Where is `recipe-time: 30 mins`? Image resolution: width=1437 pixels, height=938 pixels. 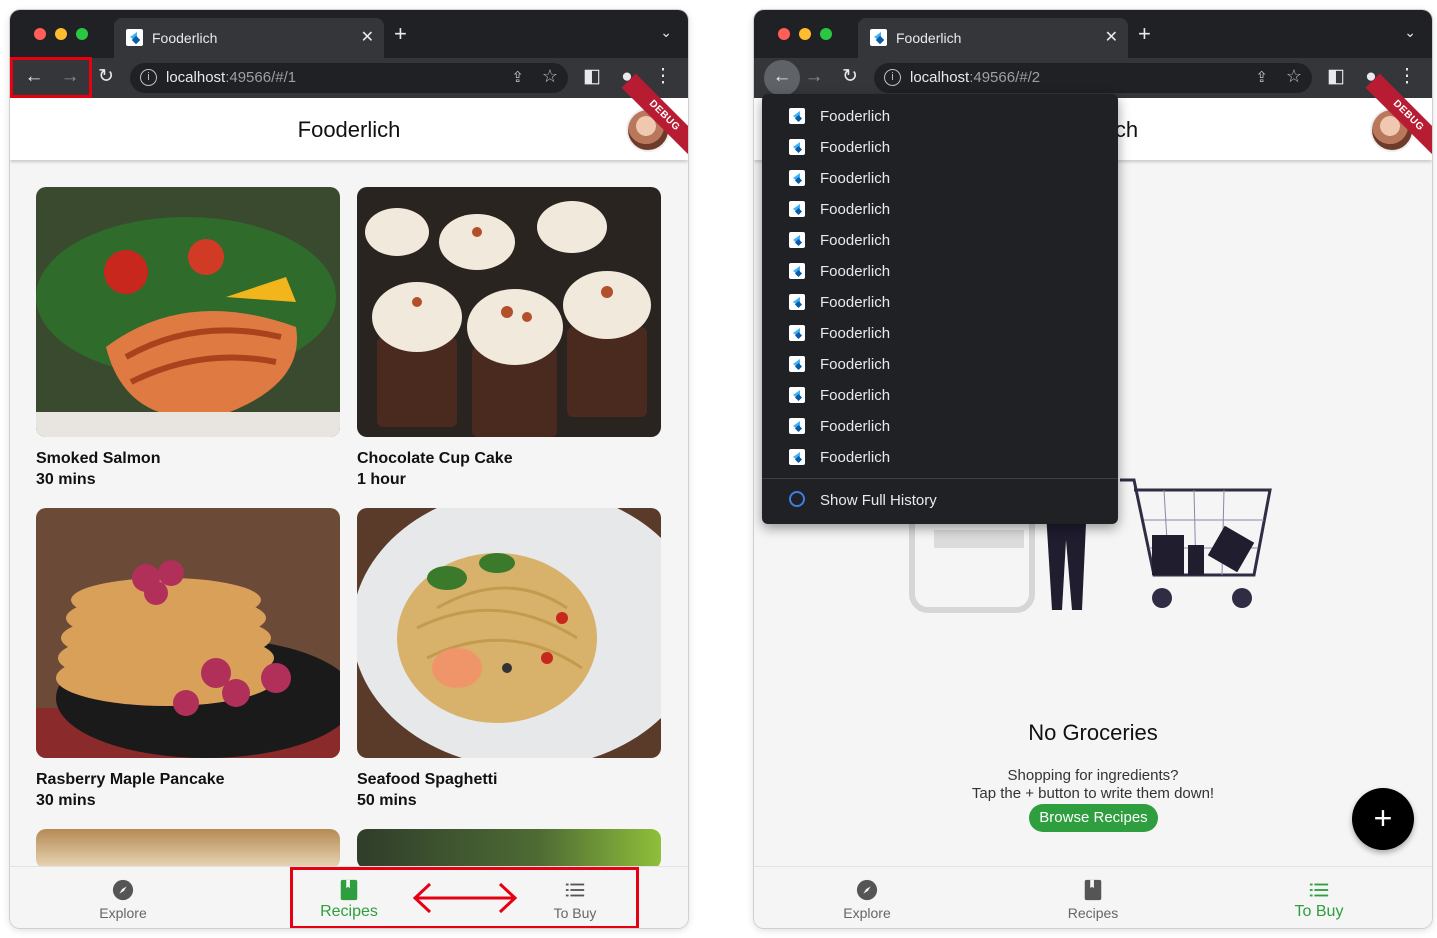 recipe-time: 30 mins is located at coordinates (66, 479).